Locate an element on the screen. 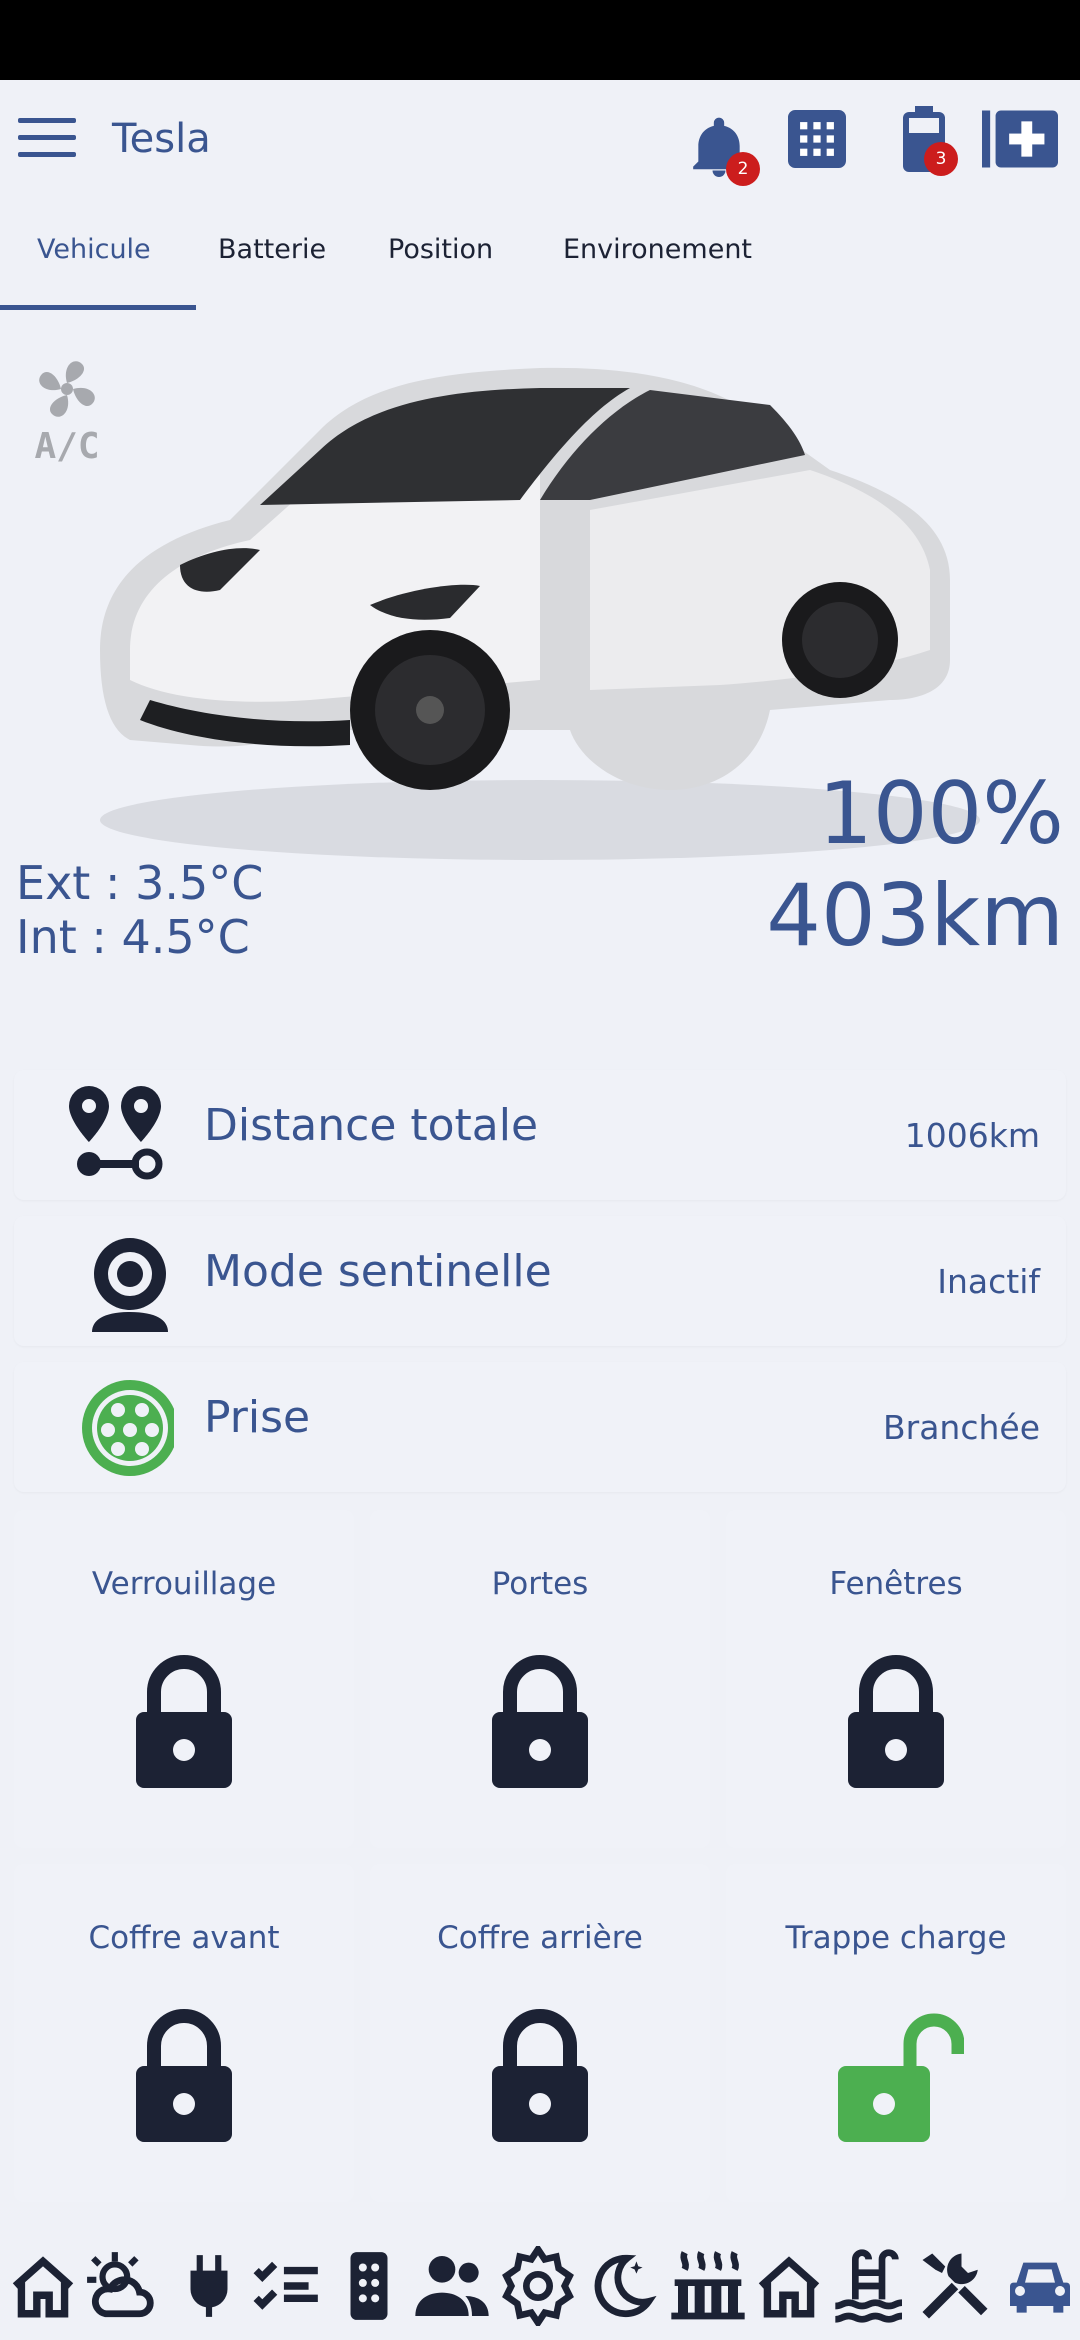 Image resolution: width=1080 pixels, height=2340 pixels. bell-icon: 2 is located at coordinates (724, 147).